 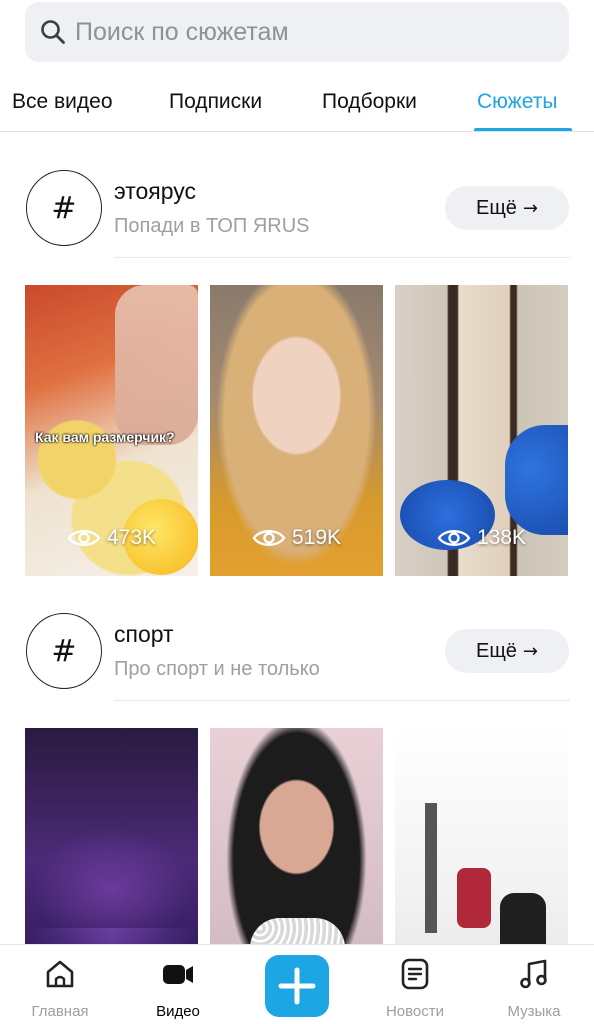 I want to click on section-header: # этоярус Попади в ТОП ЯRUS Ещё →, so click(x=297, y=215).